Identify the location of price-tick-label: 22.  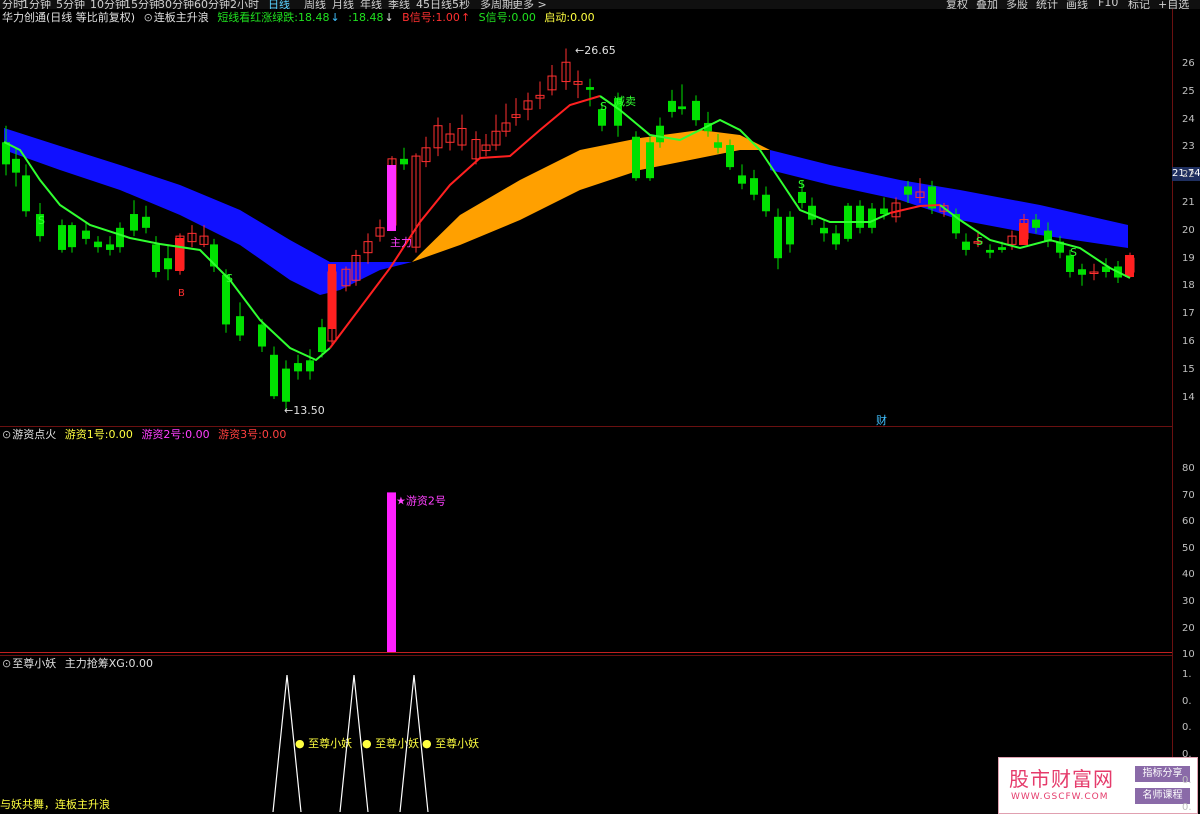
(1188, 175).